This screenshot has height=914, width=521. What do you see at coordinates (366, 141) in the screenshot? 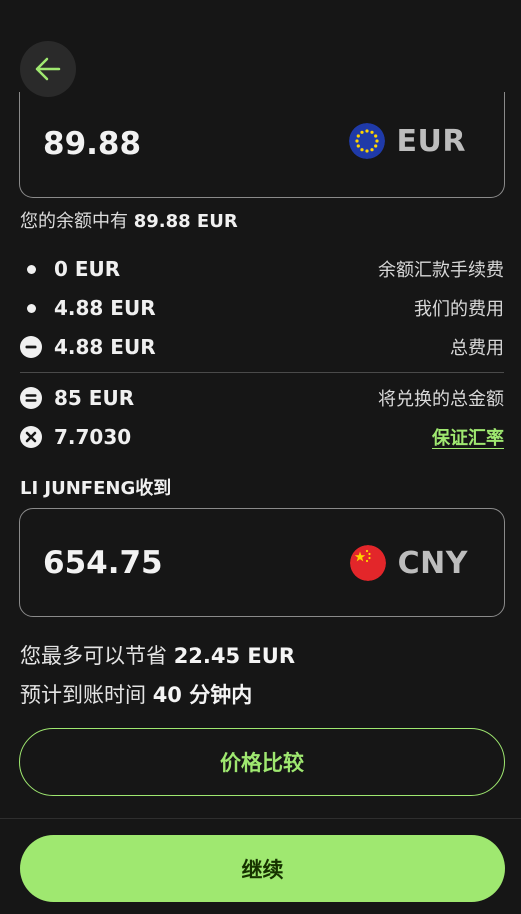
I see `eu-flag-icon` at bounding box center [366, 141].